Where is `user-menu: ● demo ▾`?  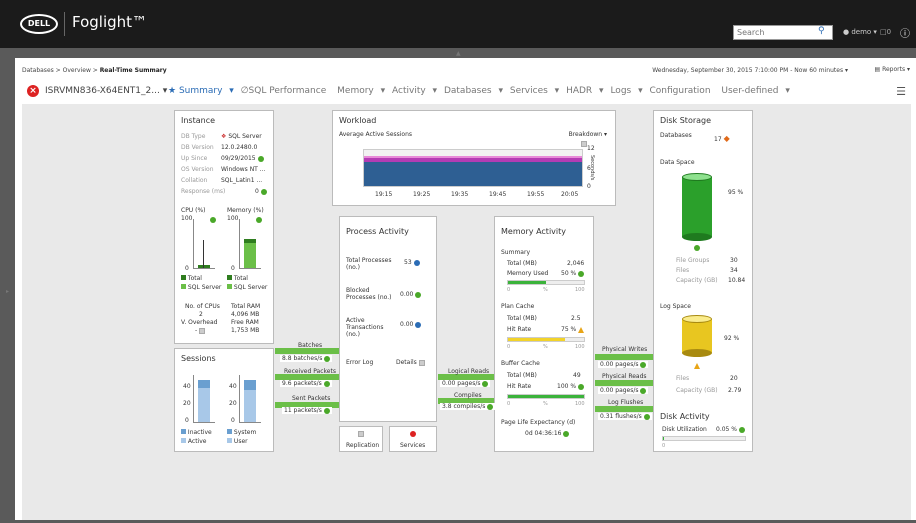
user-menu: ● demo ▾ is located at coordinates (860, 32).